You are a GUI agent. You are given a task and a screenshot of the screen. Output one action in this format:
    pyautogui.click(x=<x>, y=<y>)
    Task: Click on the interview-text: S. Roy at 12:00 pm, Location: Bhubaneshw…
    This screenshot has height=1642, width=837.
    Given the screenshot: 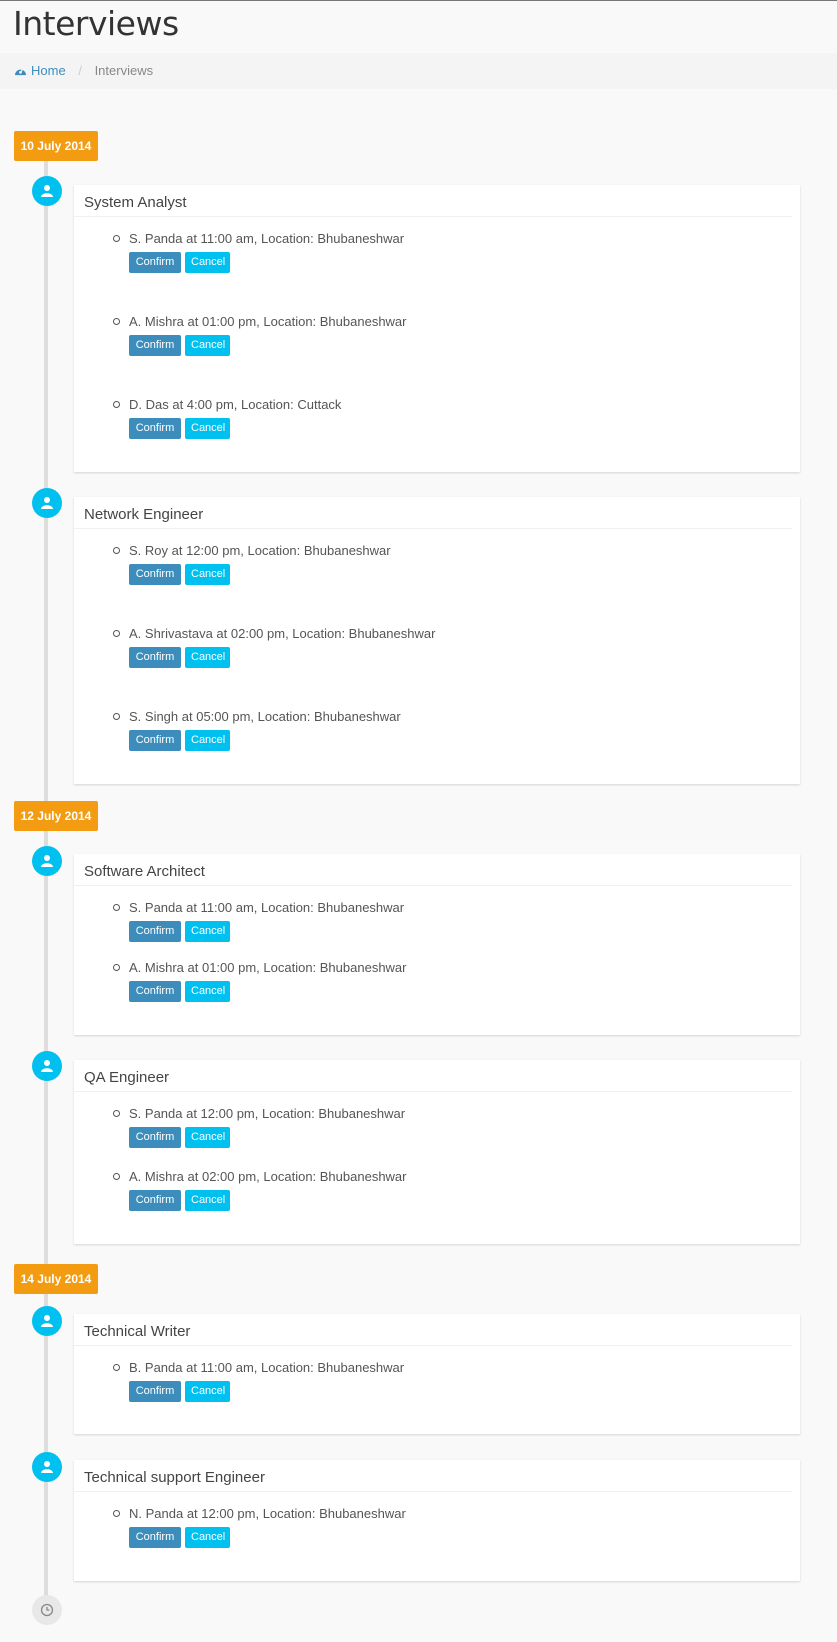 What is the action you would take?
    pyautogui.click(x=260, y=550)
    